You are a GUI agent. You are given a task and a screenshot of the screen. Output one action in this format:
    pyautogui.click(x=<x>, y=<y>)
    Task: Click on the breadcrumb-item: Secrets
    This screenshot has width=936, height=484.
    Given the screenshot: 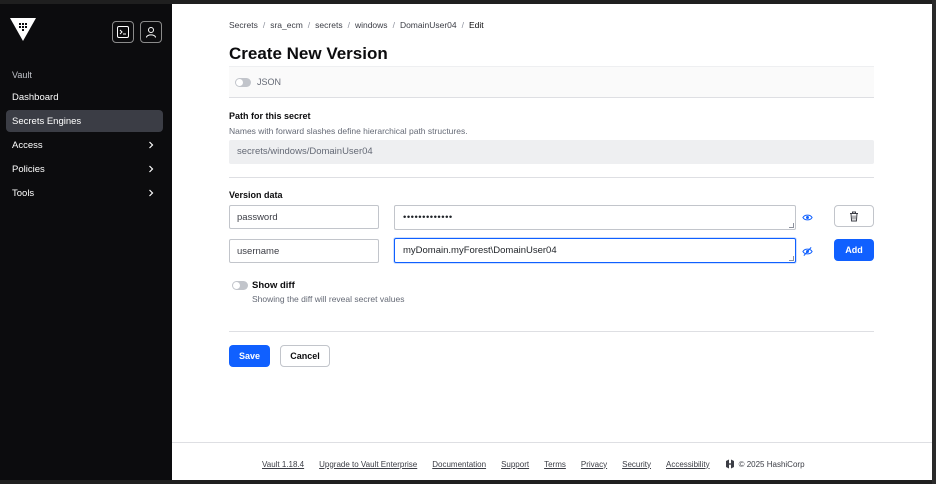 What is the action you would take?
    pyautogui.click(x=243, y=25)
    